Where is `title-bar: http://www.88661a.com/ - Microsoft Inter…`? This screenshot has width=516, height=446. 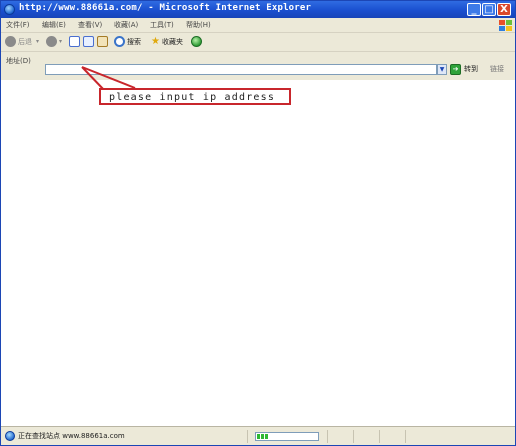
title-bar: http://www.88661a.com/ - Microsoft Inter… is located at coordinates (258, 9).